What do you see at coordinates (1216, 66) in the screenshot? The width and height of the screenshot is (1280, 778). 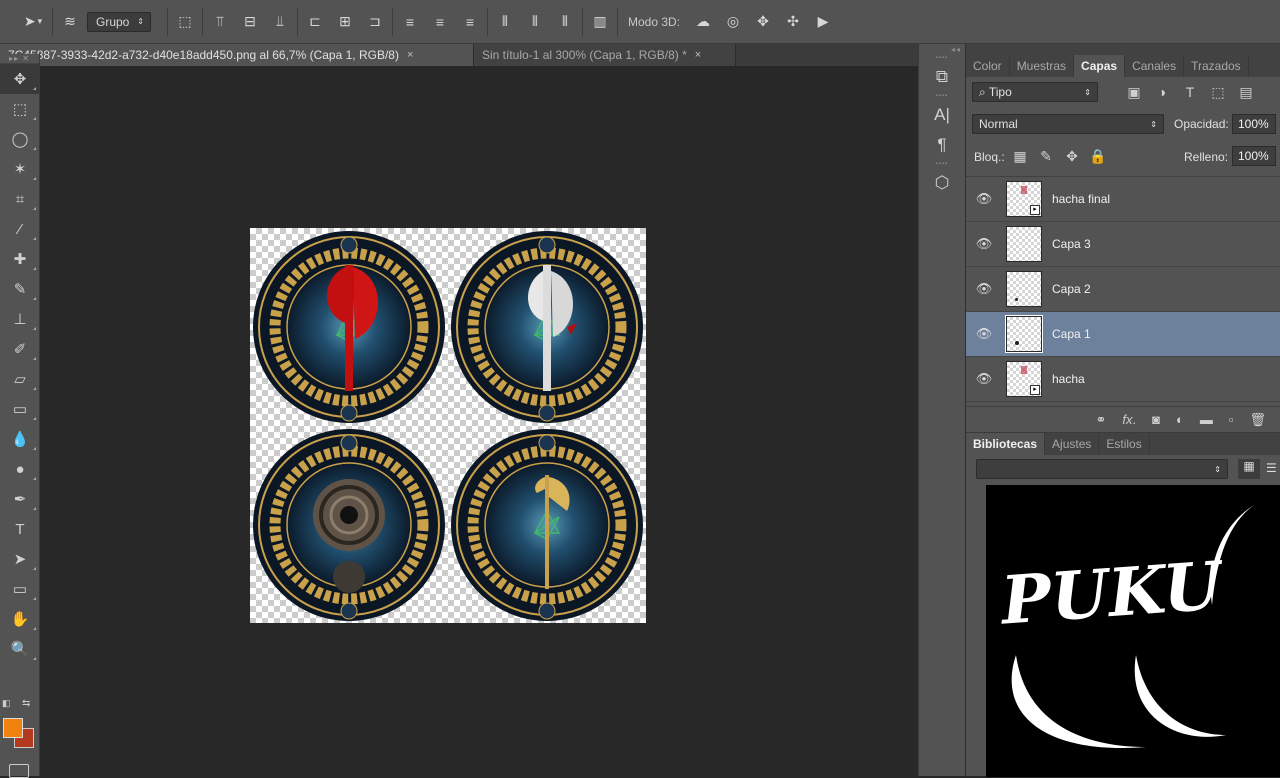 I see `tab-trazados: Trazados` at bounding box center [1216, 66].